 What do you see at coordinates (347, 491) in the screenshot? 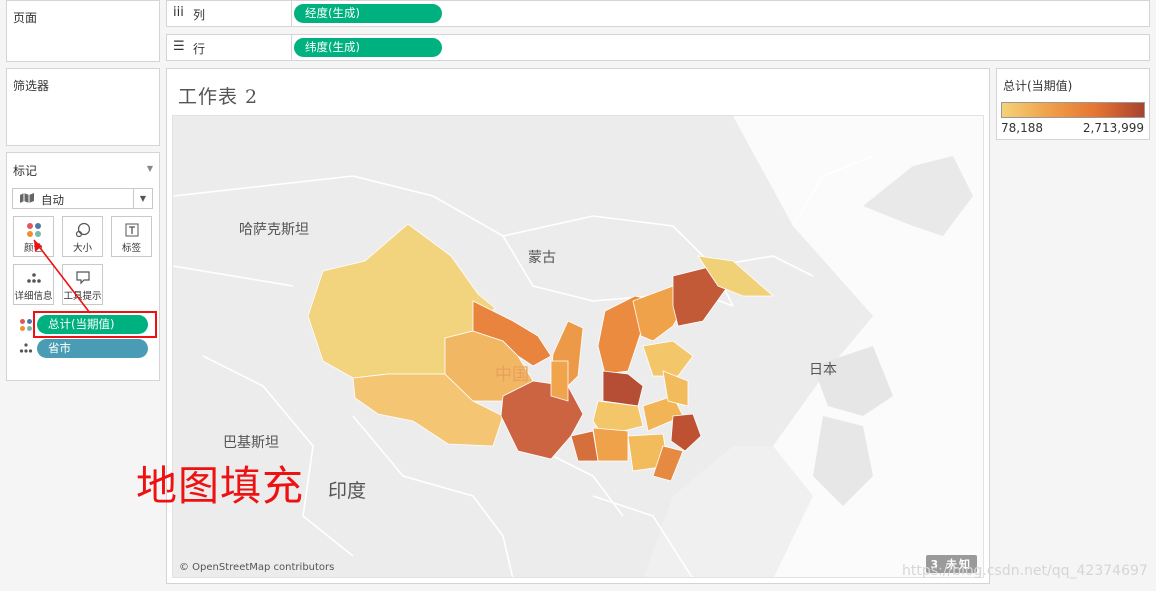
I see `map-label-india: 印度` at bounding box center [347, 491].